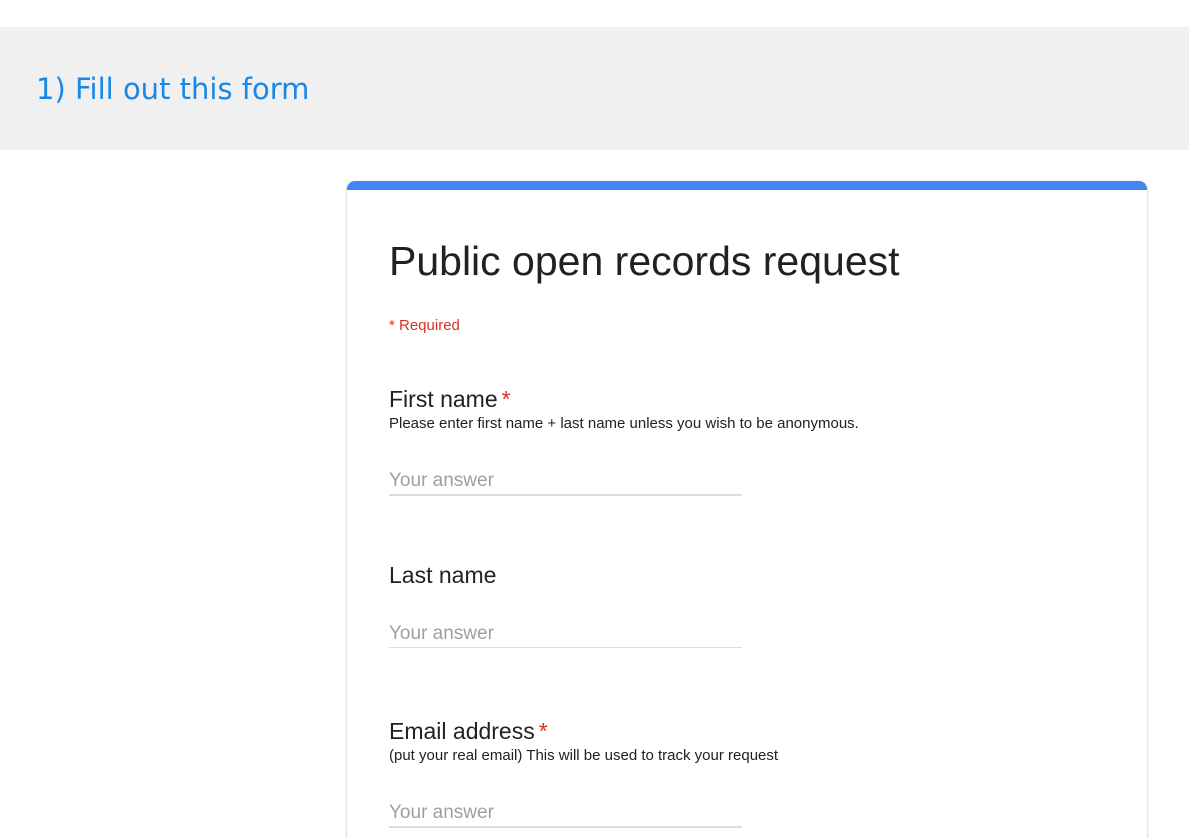 This screenshot has width=1189, height=838. I want to click on question-label: Email address *, so click(749, 731).